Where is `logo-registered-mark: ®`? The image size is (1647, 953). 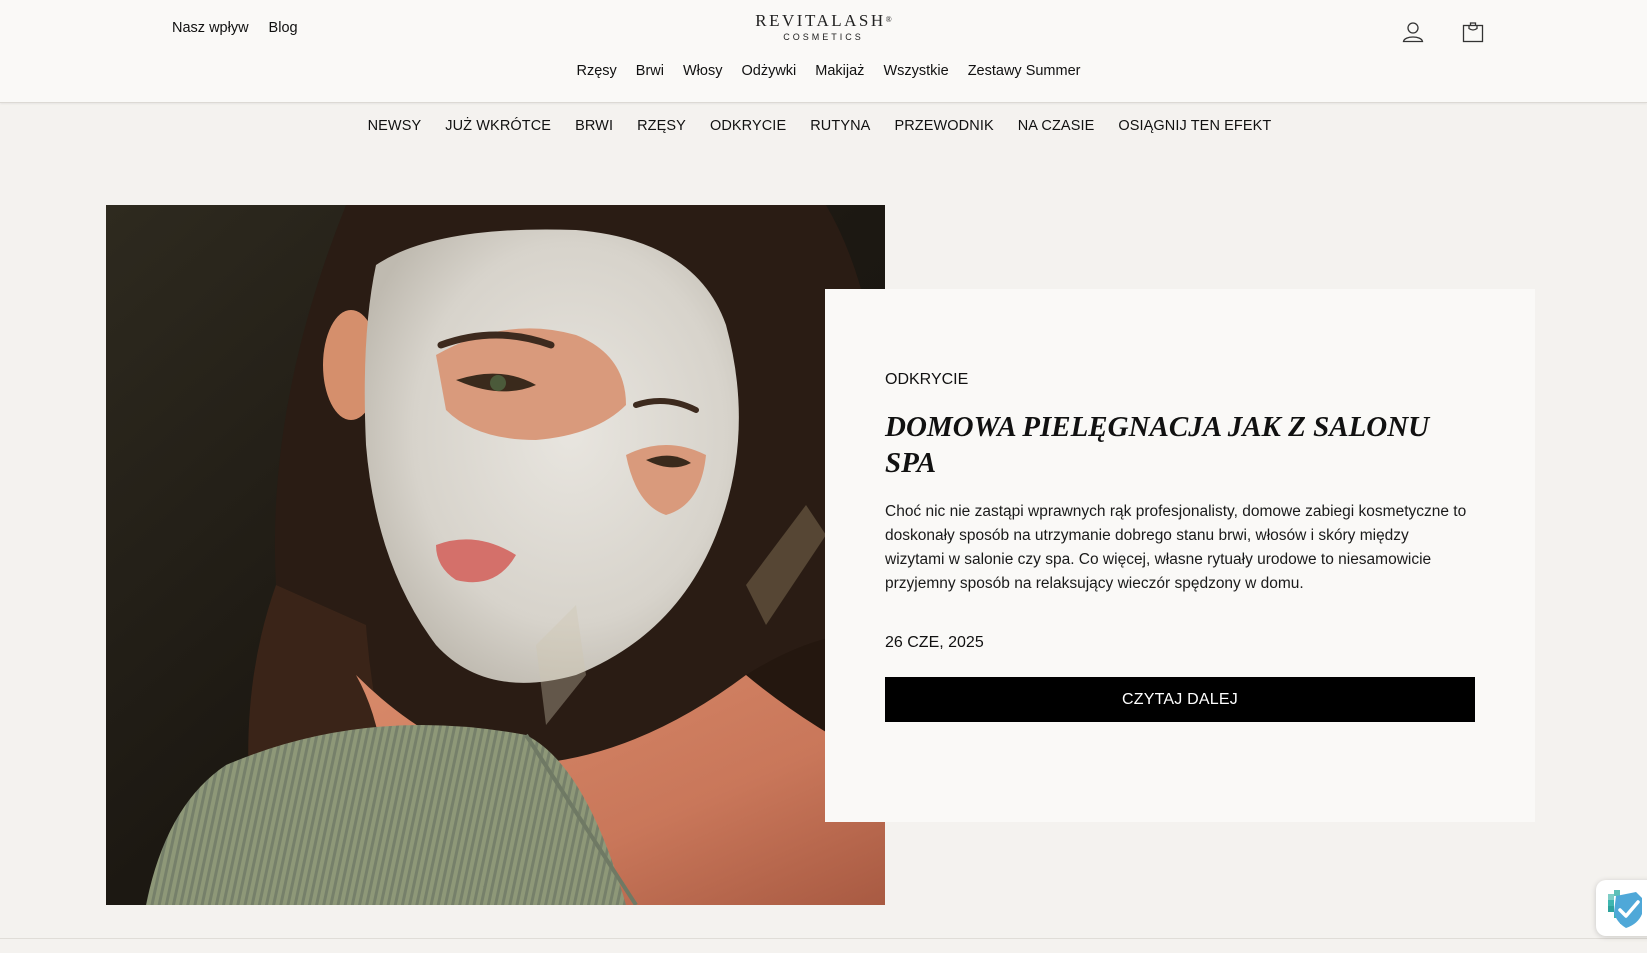 logo-registered-mark: ® is located at coordinates (888, 19).